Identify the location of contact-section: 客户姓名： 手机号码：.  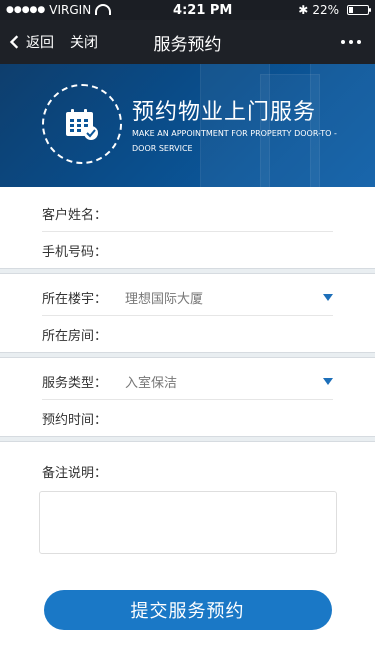
(187, 227).